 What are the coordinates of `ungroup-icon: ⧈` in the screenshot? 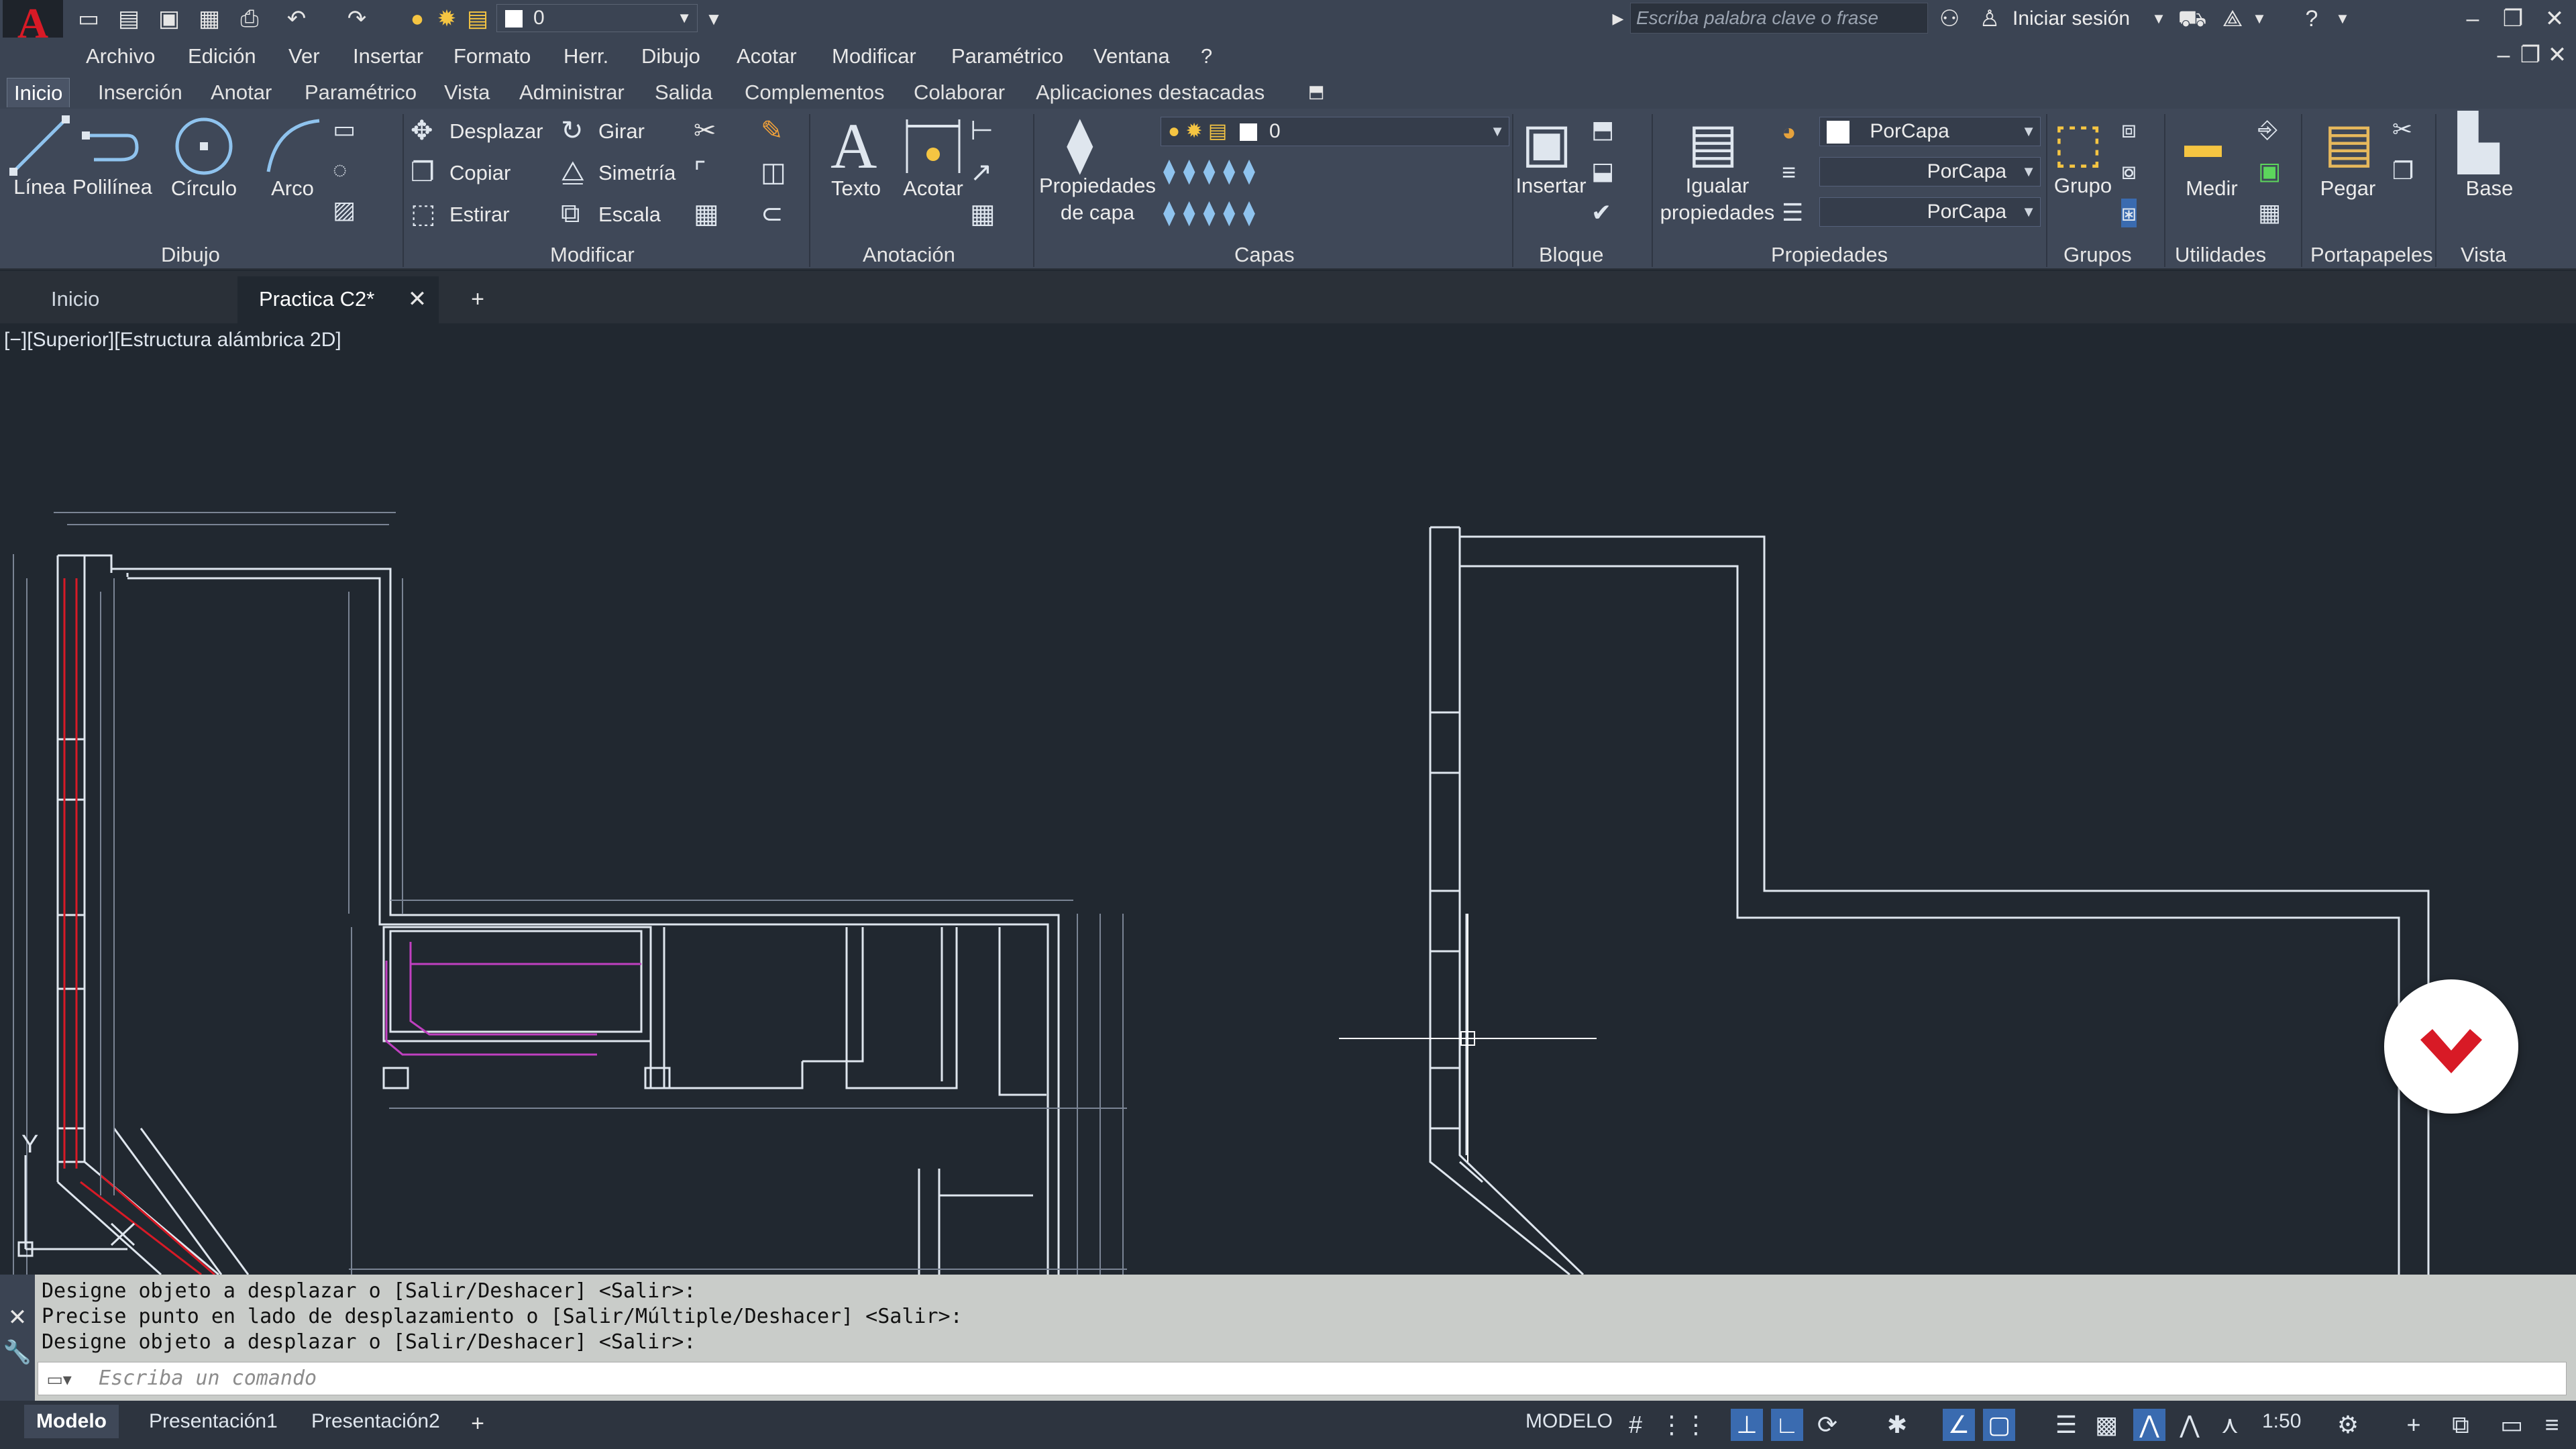 It's located at (2129, 129).